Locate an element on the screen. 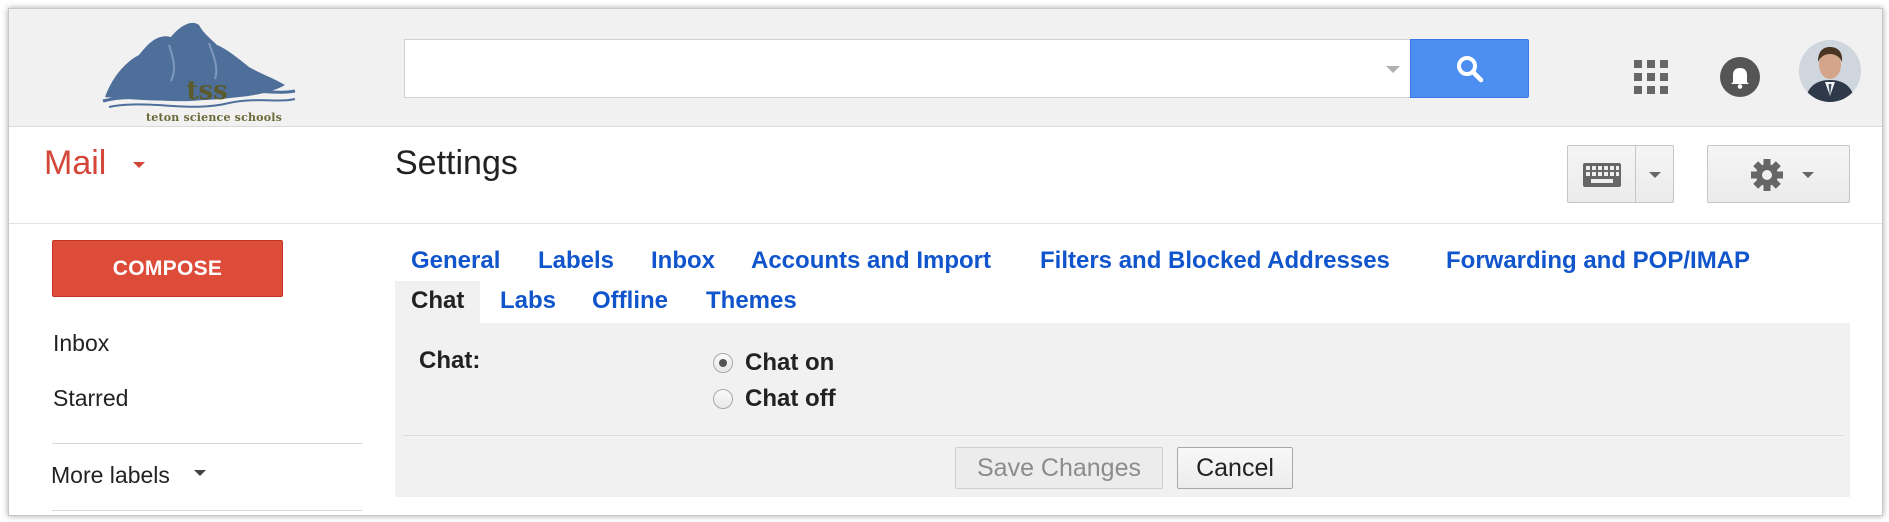 This screenshot has width=1889, height=522. mail-menu: Mail is located at coordinates (75, 163).